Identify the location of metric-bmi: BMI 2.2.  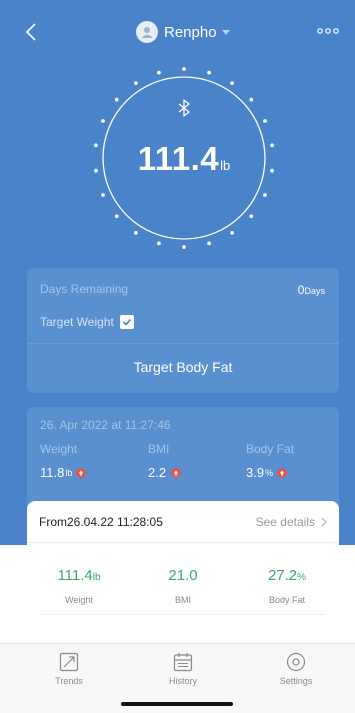
(165, 461).